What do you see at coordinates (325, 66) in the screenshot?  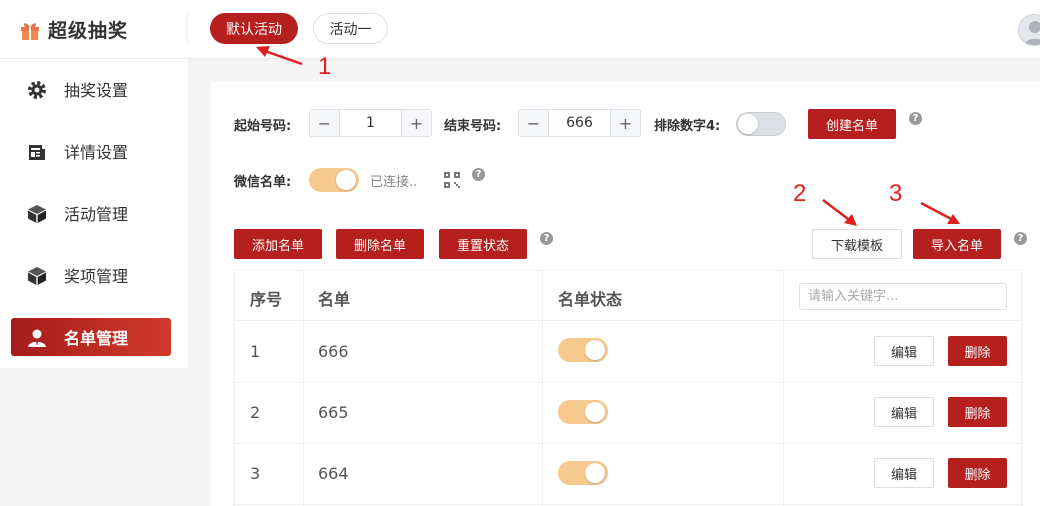 I see `annotation-number-1: 1` at bounding box center [325, 66].